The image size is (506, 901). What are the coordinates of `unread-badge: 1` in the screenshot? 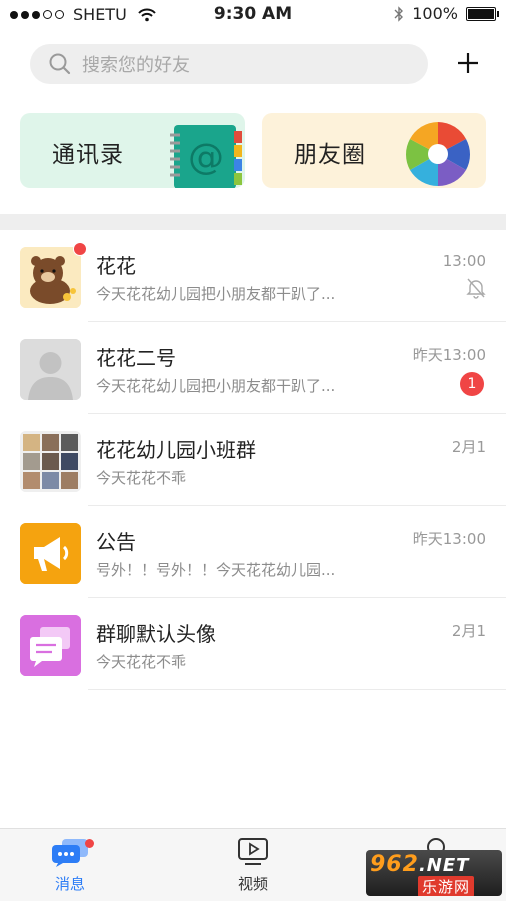 It's located at (472, 384).